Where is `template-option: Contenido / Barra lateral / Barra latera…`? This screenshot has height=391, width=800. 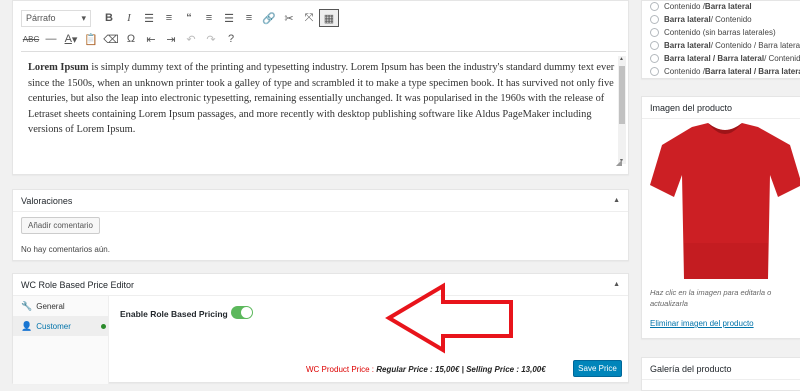
template-option: Contenido / Barra lateral / Barra latera… is located at coordinates (725, 71).